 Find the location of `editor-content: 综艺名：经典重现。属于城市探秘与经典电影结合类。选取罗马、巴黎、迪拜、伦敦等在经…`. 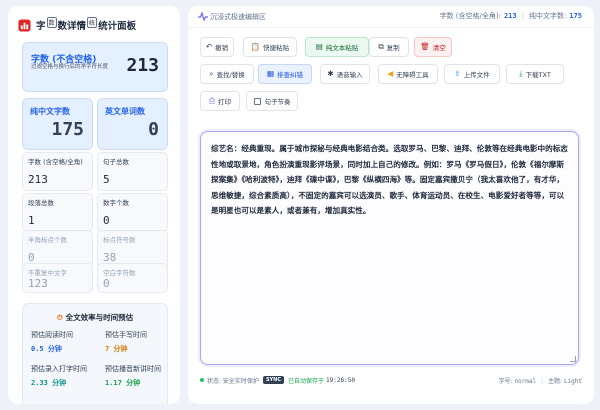

editor-content: 综艺名：经典重现。属于城市探秘与经典电影结合类。选取罗马、巴黎、迪拜、伦敦等在经… is located at coordinates (390, 180).